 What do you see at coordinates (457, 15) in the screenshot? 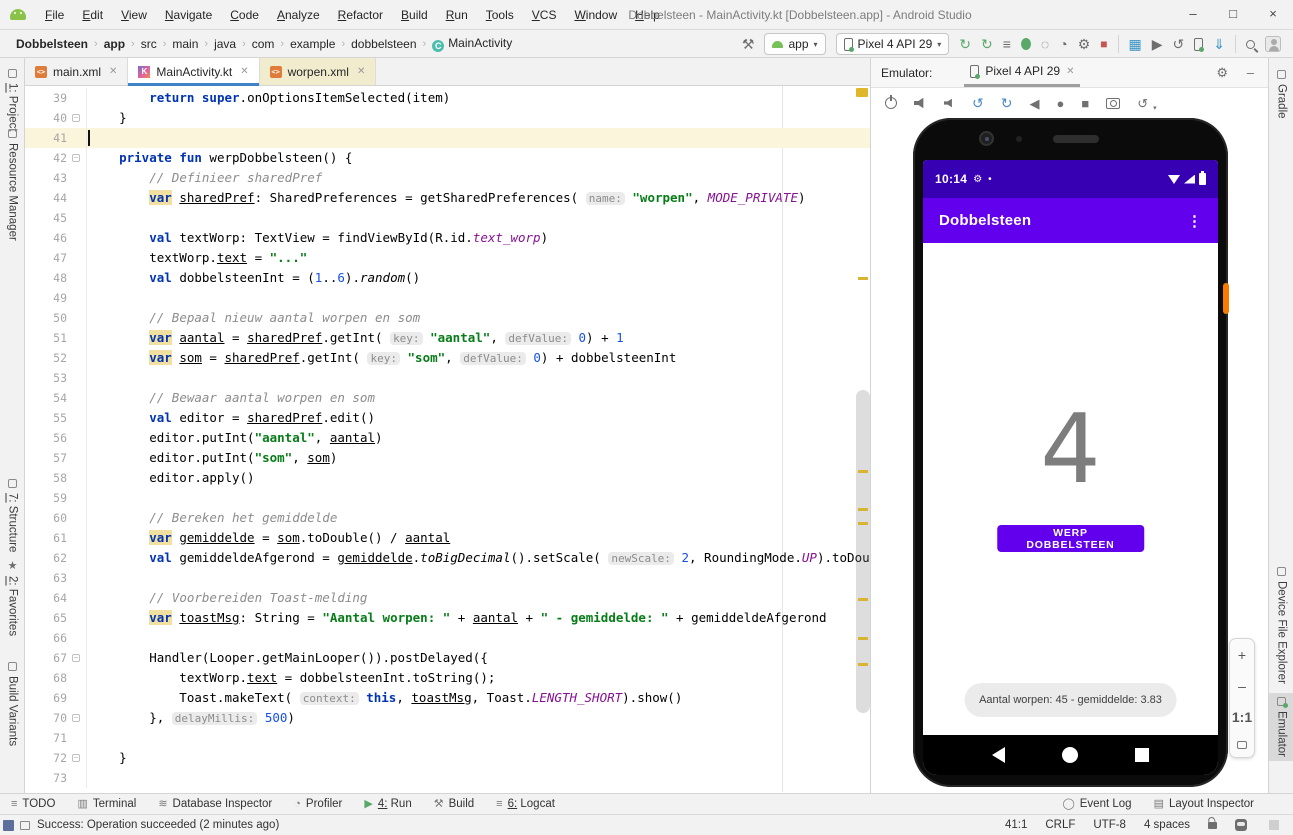
I see `menu-run: Run` at bounding box center [457, 15].